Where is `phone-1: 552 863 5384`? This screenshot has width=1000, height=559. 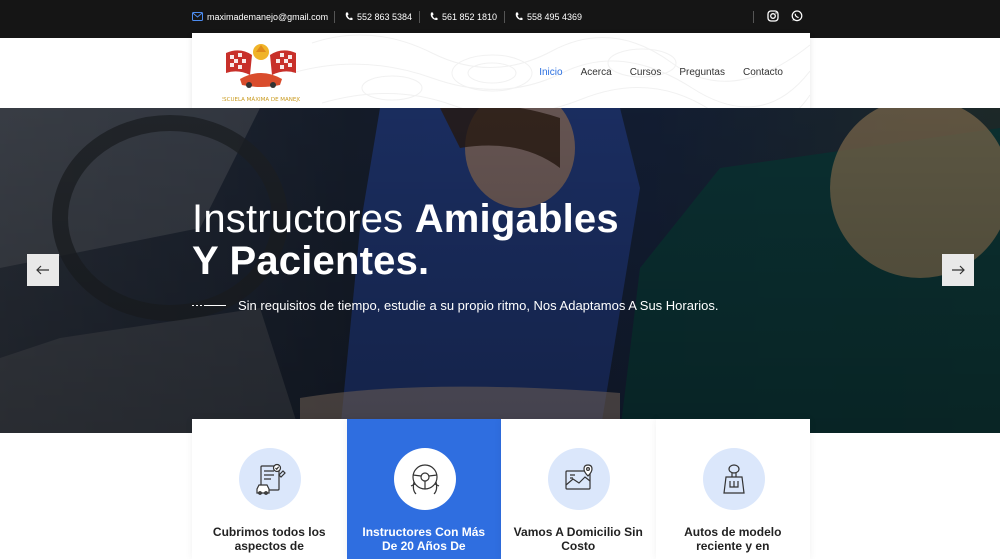 phone-1: 552 863 5384 is located at coordinates (378, 16).